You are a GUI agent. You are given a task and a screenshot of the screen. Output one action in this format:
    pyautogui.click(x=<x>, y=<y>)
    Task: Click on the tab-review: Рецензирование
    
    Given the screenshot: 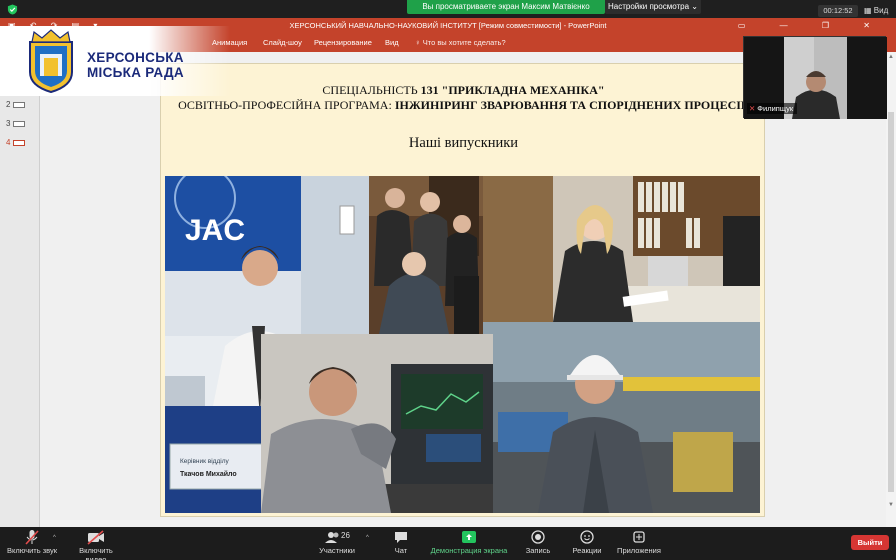 What is the action you would take?
    pyautogui.click(x=343, y=43)
    